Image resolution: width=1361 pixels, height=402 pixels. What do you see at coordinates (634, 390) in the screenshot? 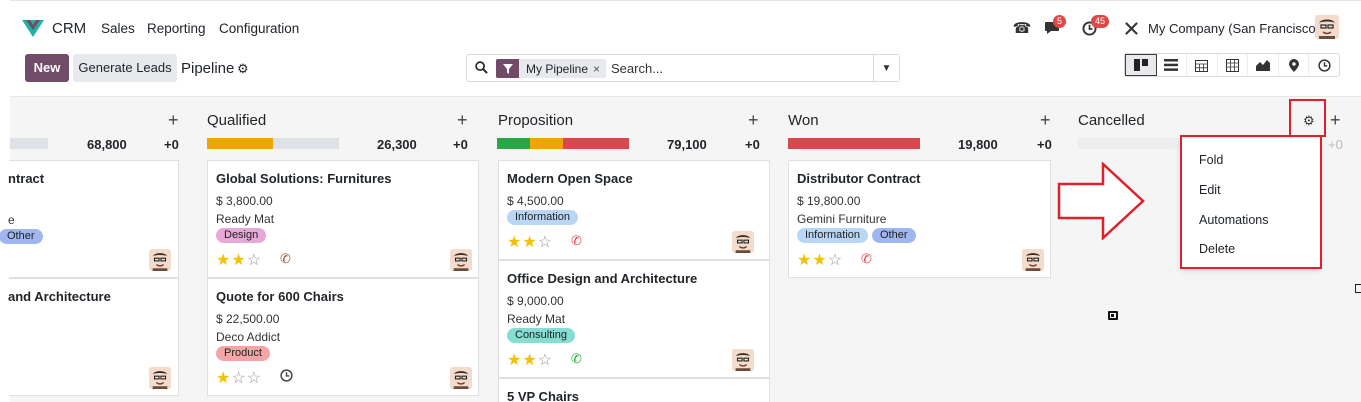
I see `lead-card: 5 VP Chairs` at bounding box center [634, 390].